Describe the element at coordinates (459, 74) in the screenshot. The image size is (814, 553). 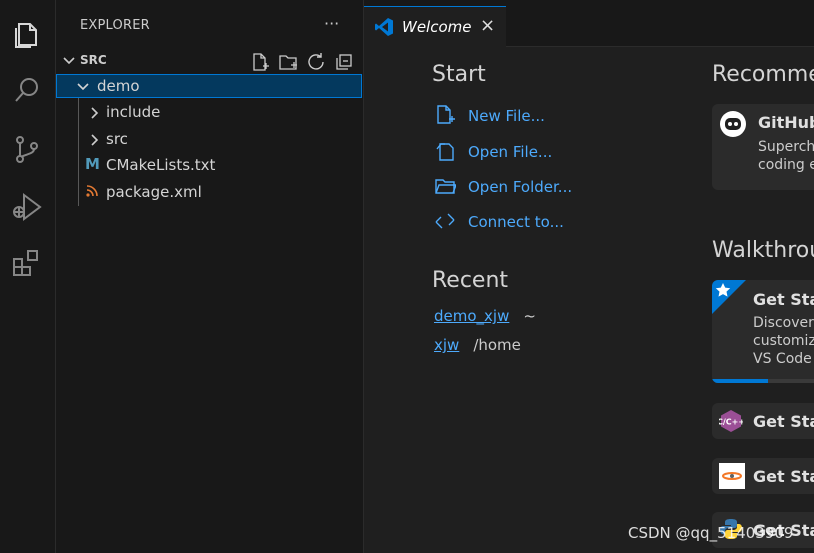
I see `start-heading: Start` at that location.